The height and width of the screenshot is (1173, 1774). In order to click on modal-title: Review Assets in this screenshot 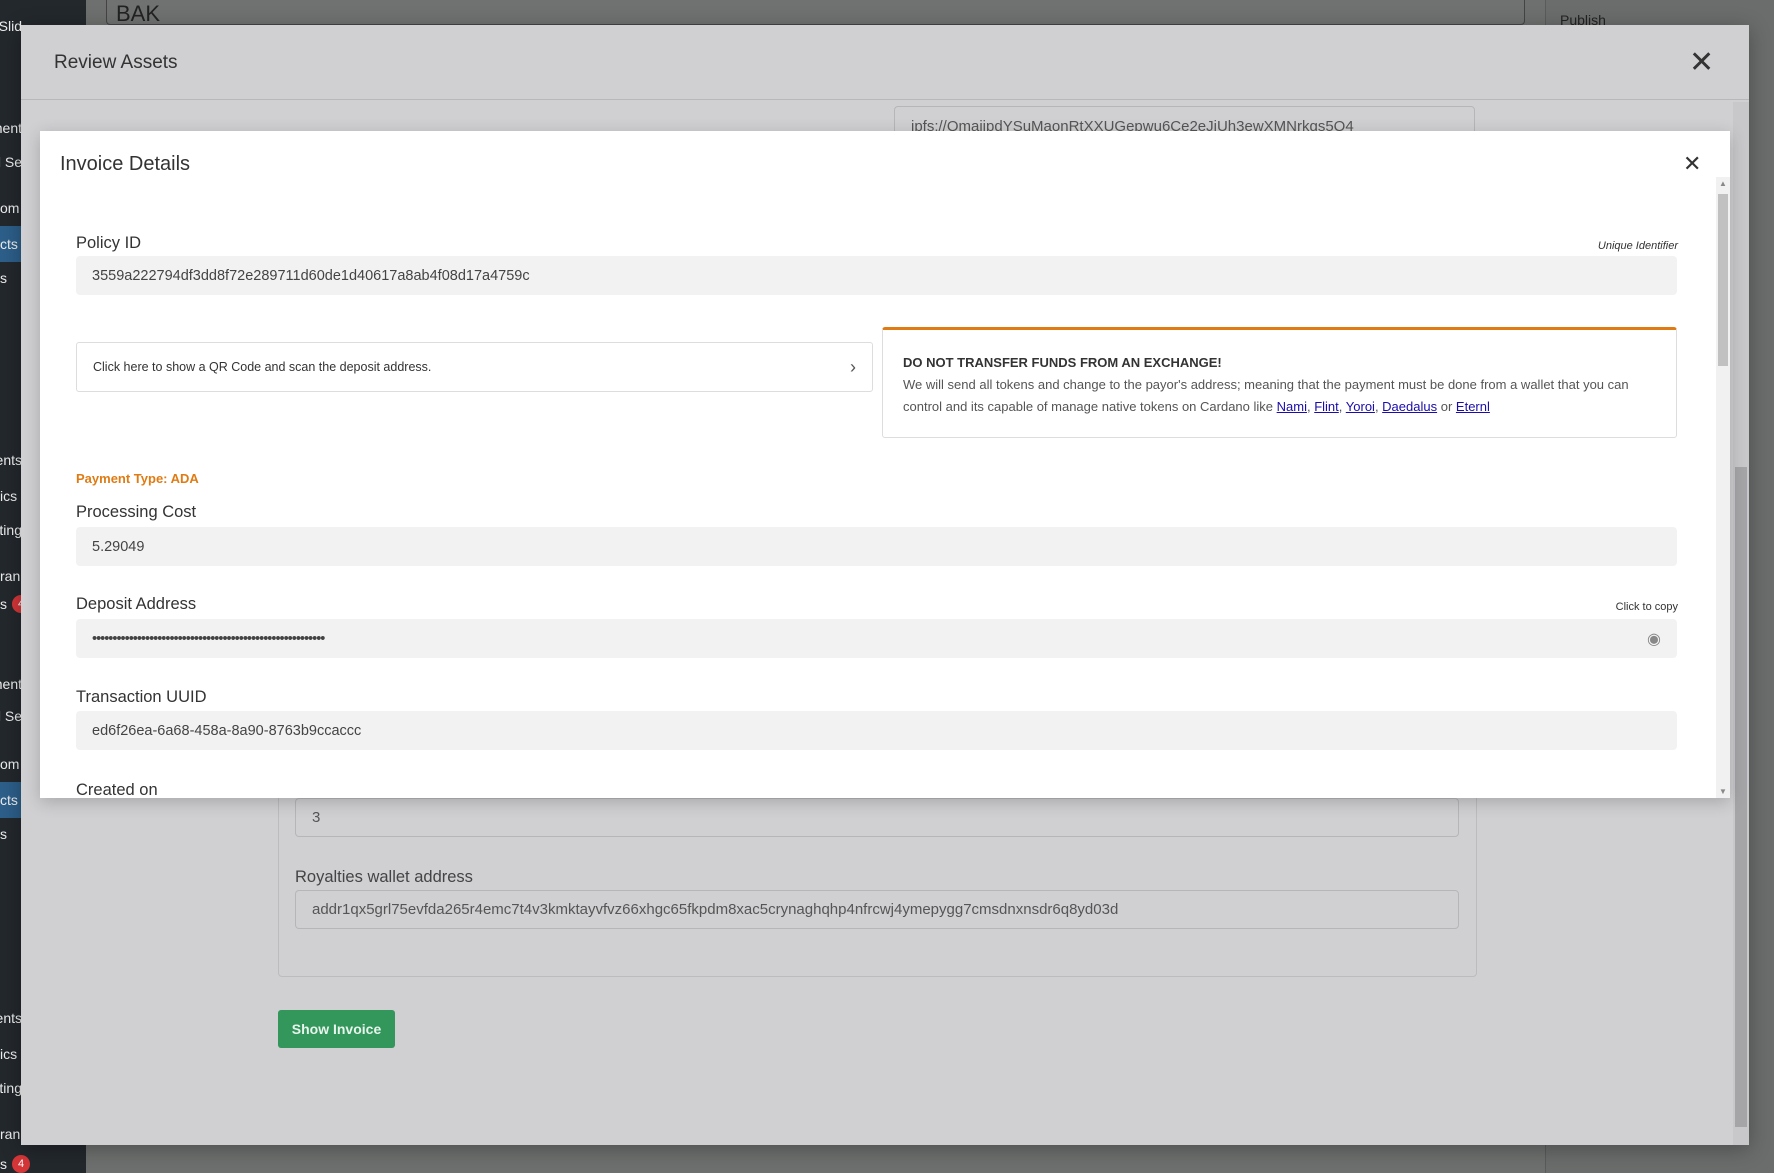, I will do `click(116, 62)`.